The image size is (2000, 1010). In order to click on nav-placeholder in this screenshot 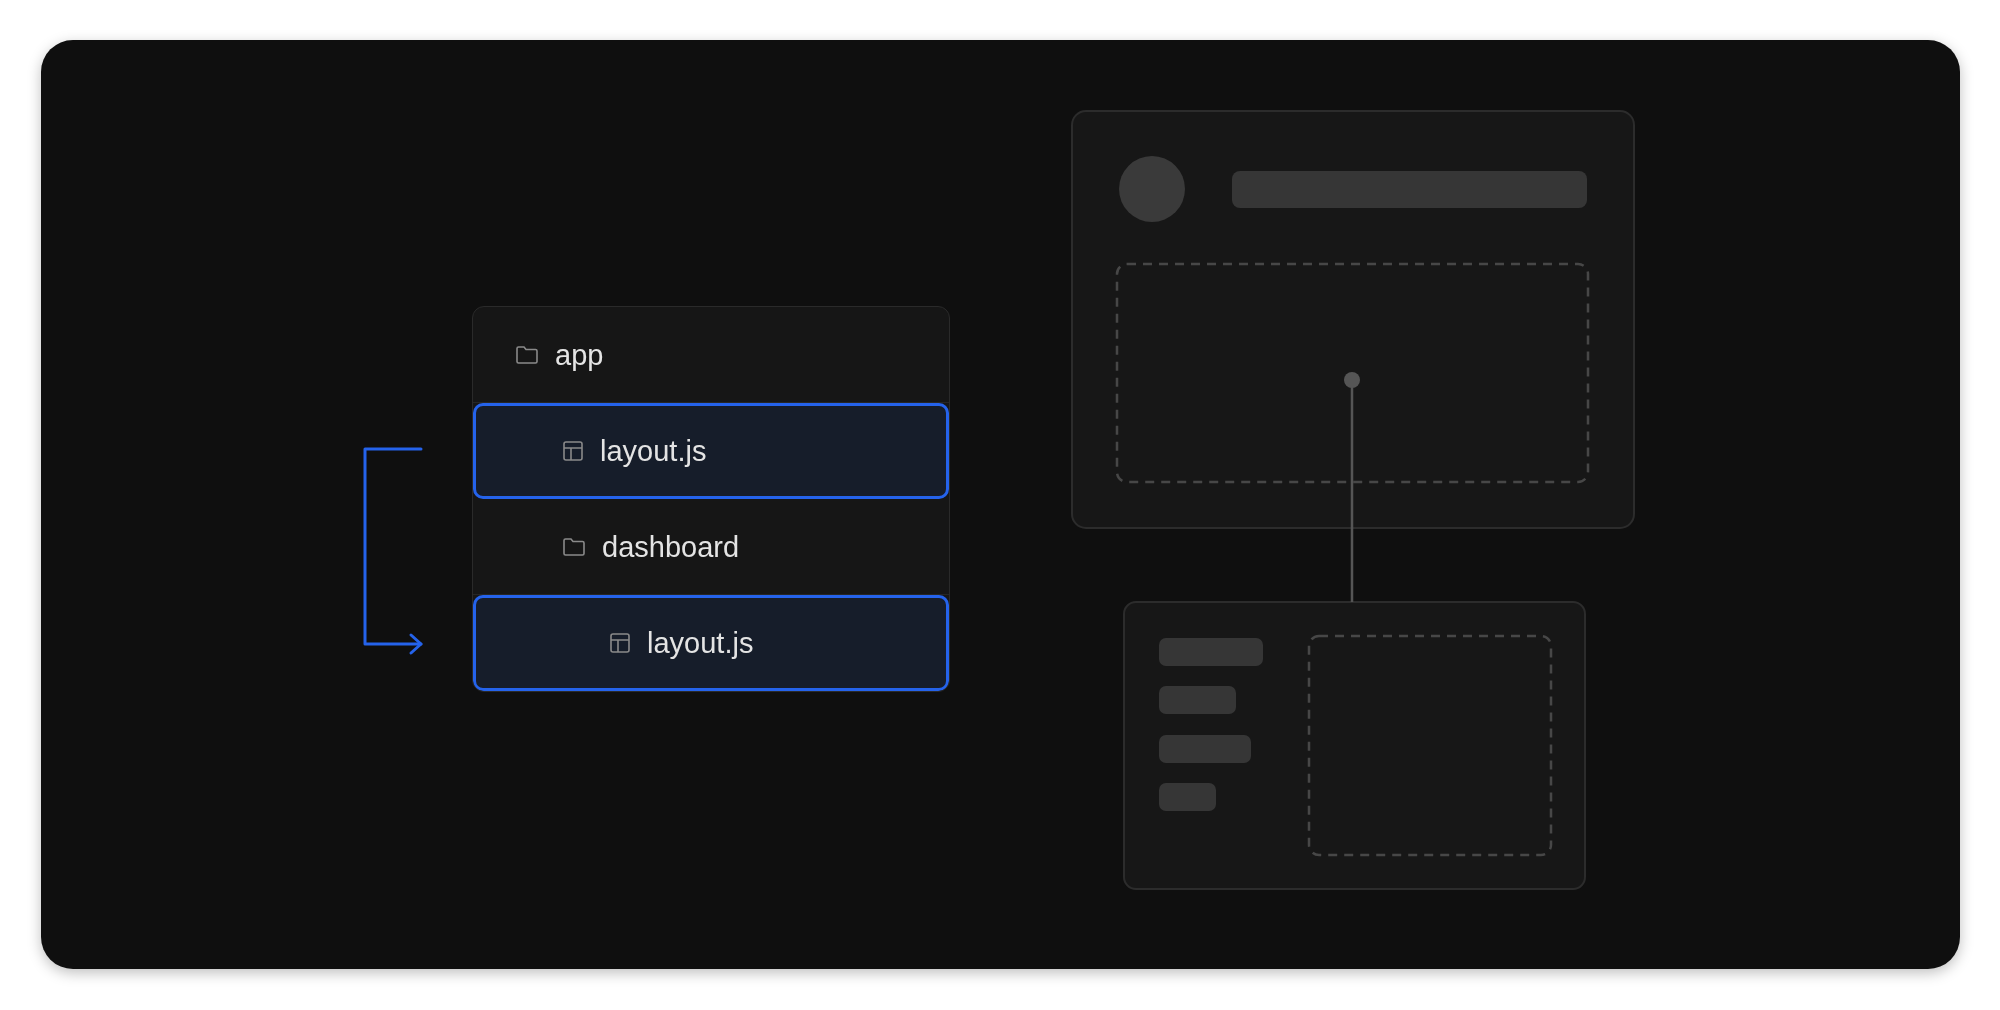, I will do `click(1187, 797)`.